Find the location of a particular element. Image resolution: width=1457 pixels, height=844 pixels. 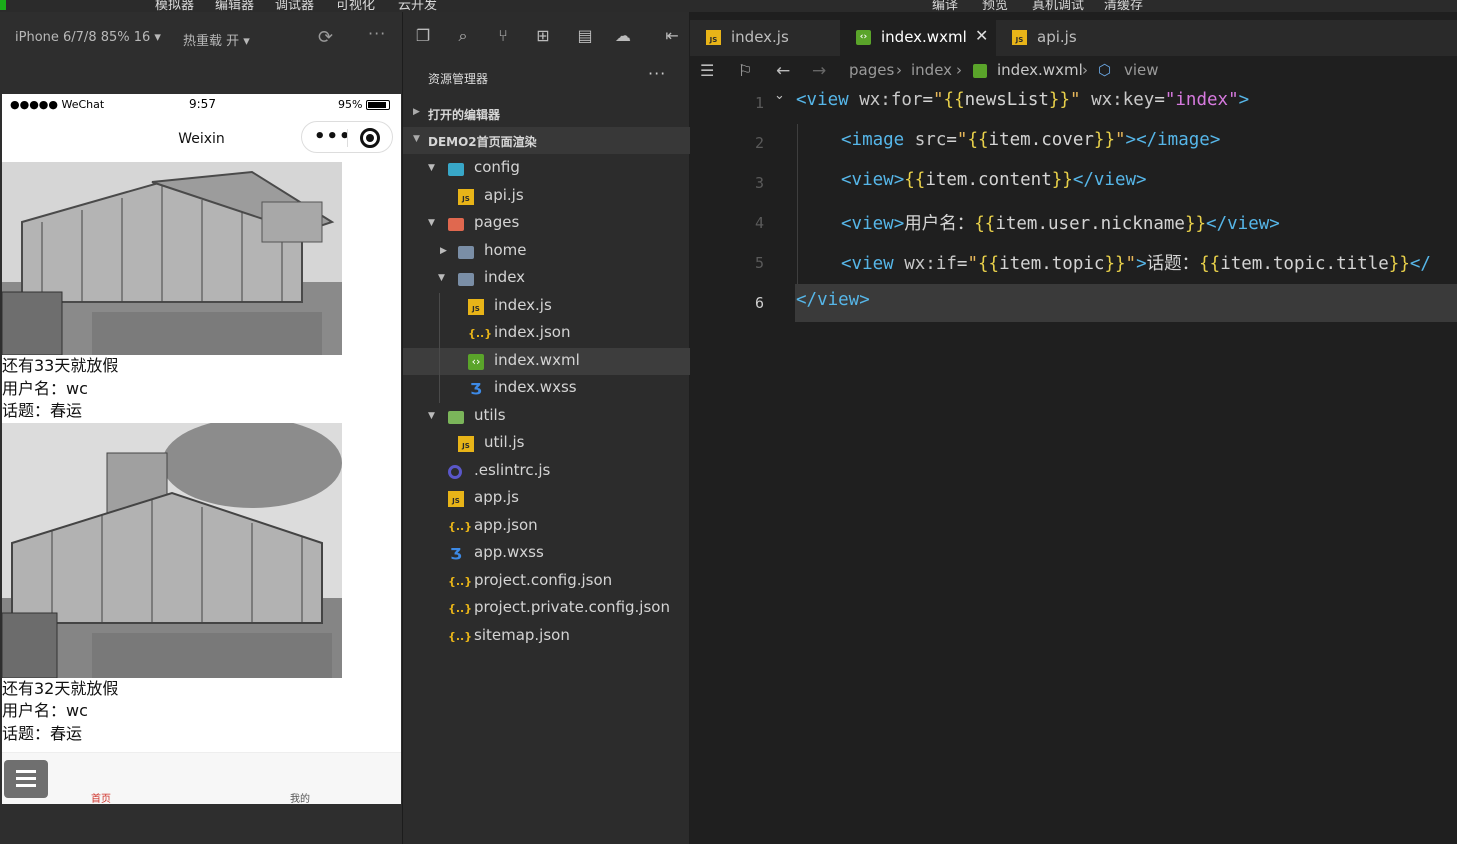

news-item: 还有32天就放假 用户名：wc 话题：春运 is located at coordinates (201, 584).